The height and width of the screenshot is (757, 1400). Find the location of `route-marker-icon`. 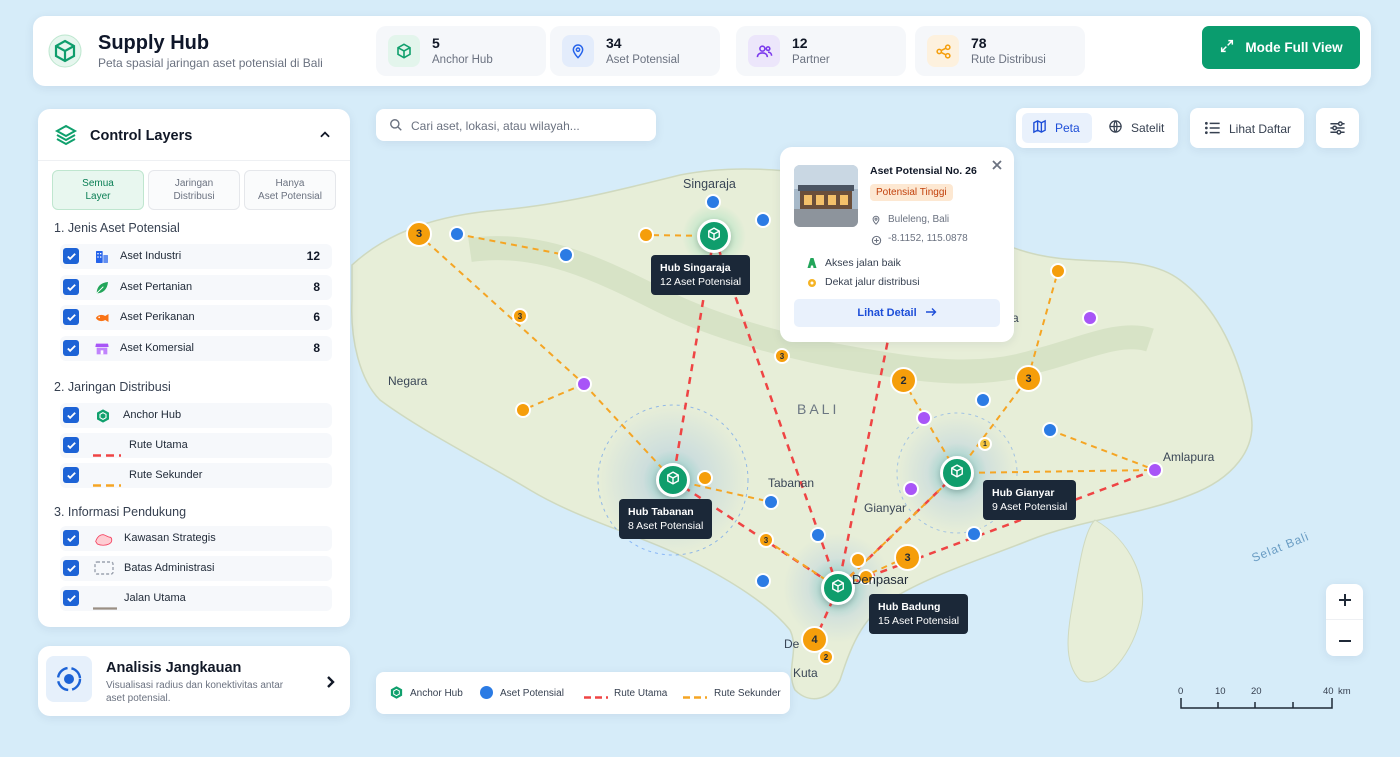

route-marker-icon is located at coordinates (812, 285).